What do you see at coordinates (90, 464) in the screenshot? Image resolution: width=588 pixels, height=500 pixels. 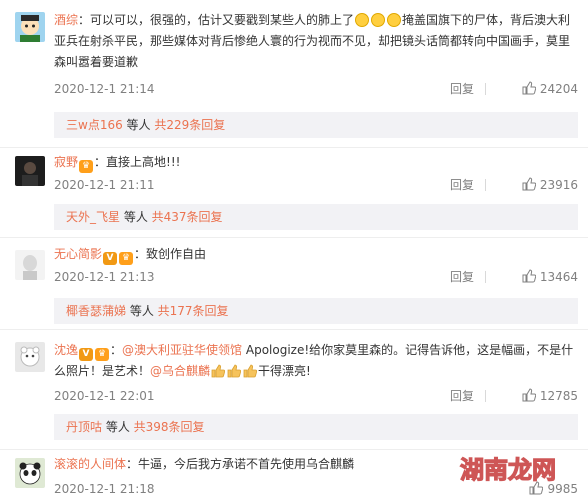 I see `username-link: 滚滚的人间体` at bounding box center [90, 464].